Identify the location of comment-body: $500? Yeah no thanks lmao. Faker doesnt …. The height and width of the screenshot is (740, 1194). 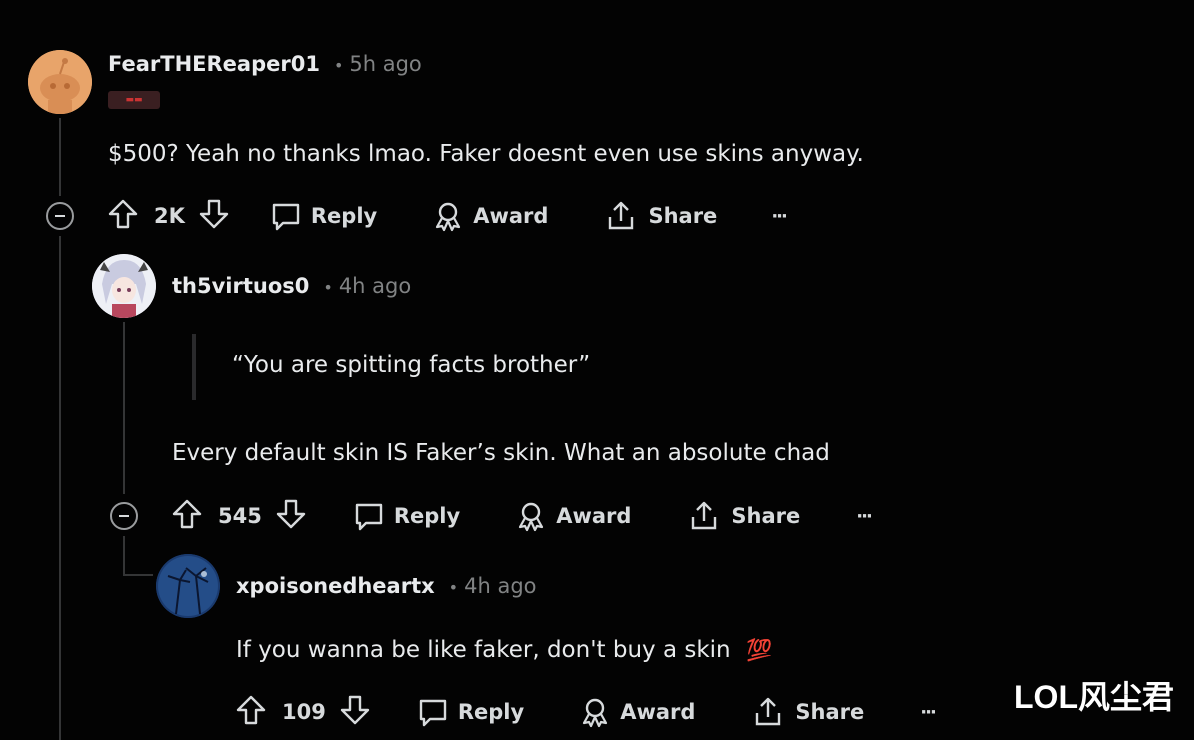
(486, 154).